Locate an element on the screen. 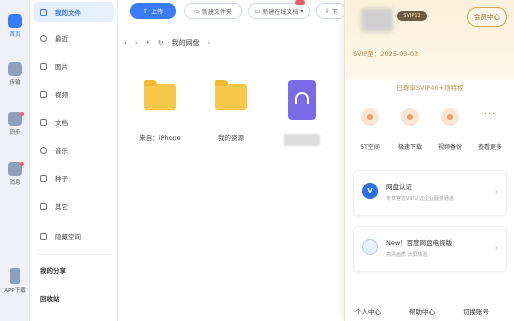 The height and width of the screenshot is (321, 514). nav-item-my-shares: 我的分享 is located at coordinates (74, 270).